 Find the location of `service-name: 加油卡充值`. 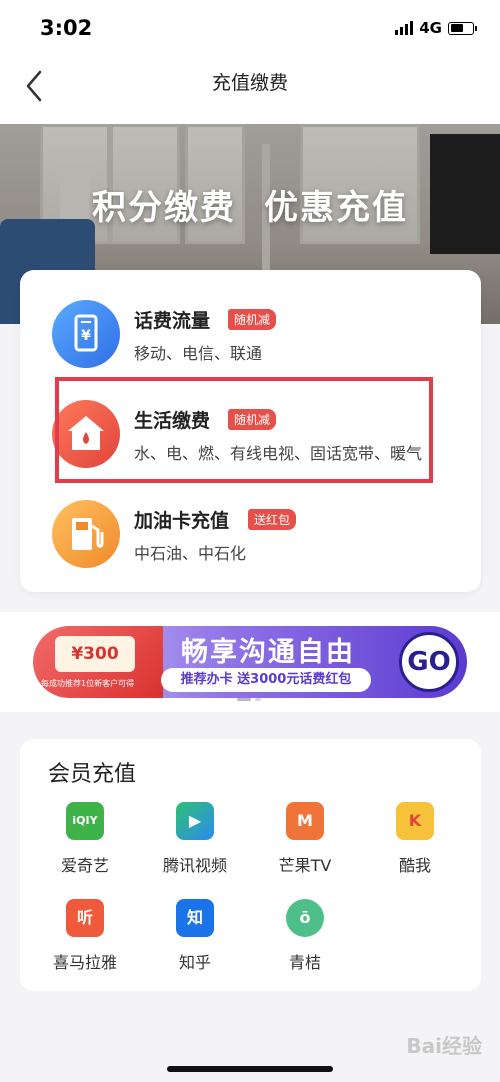

service-name: 加油卡充值 is located at coordinates (182, 521).